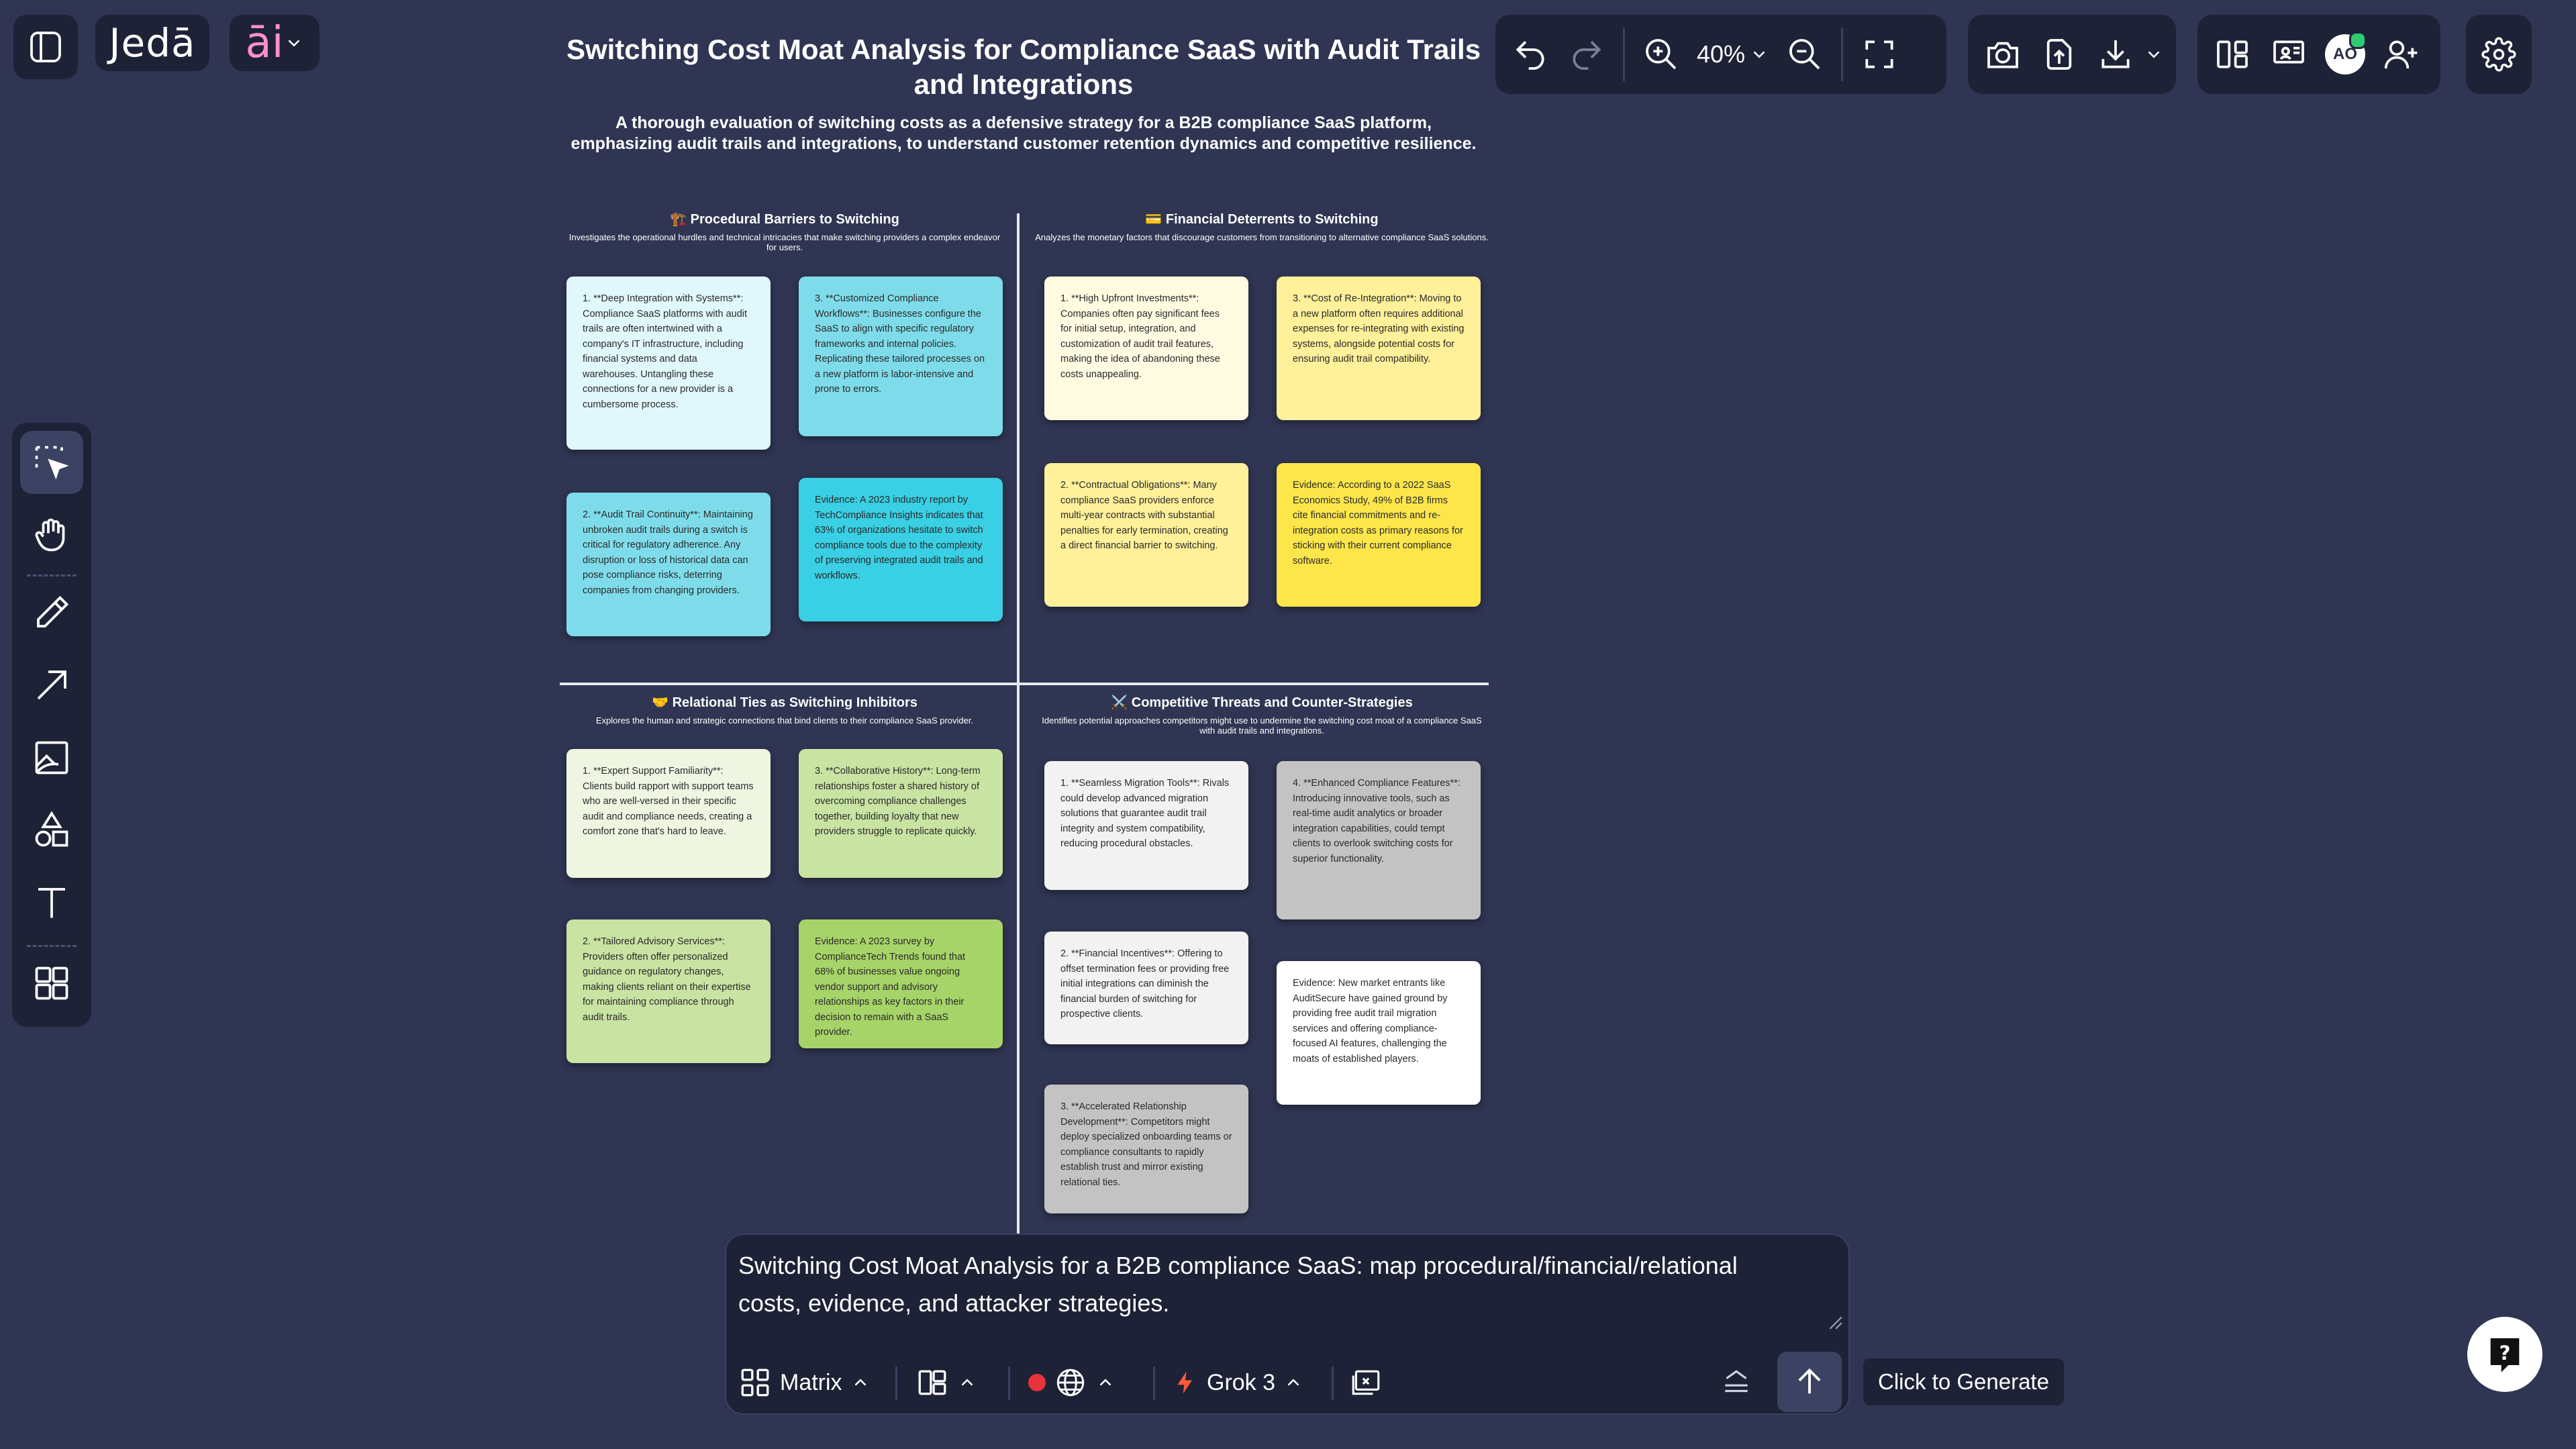  What do you see at coordinates (1024, 684) in the screenshot?
I see `matrix-horizontal-axis` at bounding box center [1024, 684].